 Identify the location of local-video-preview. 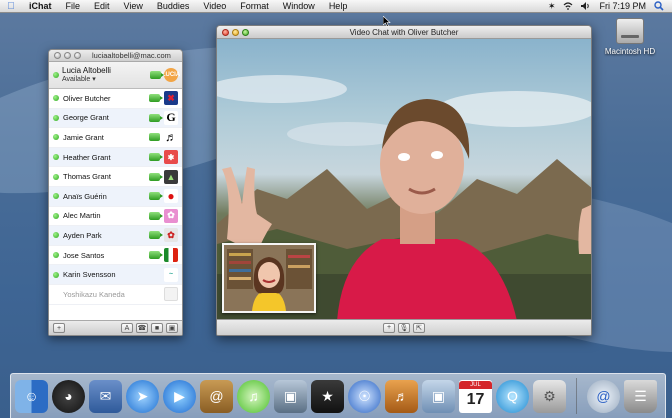
(269, 278).